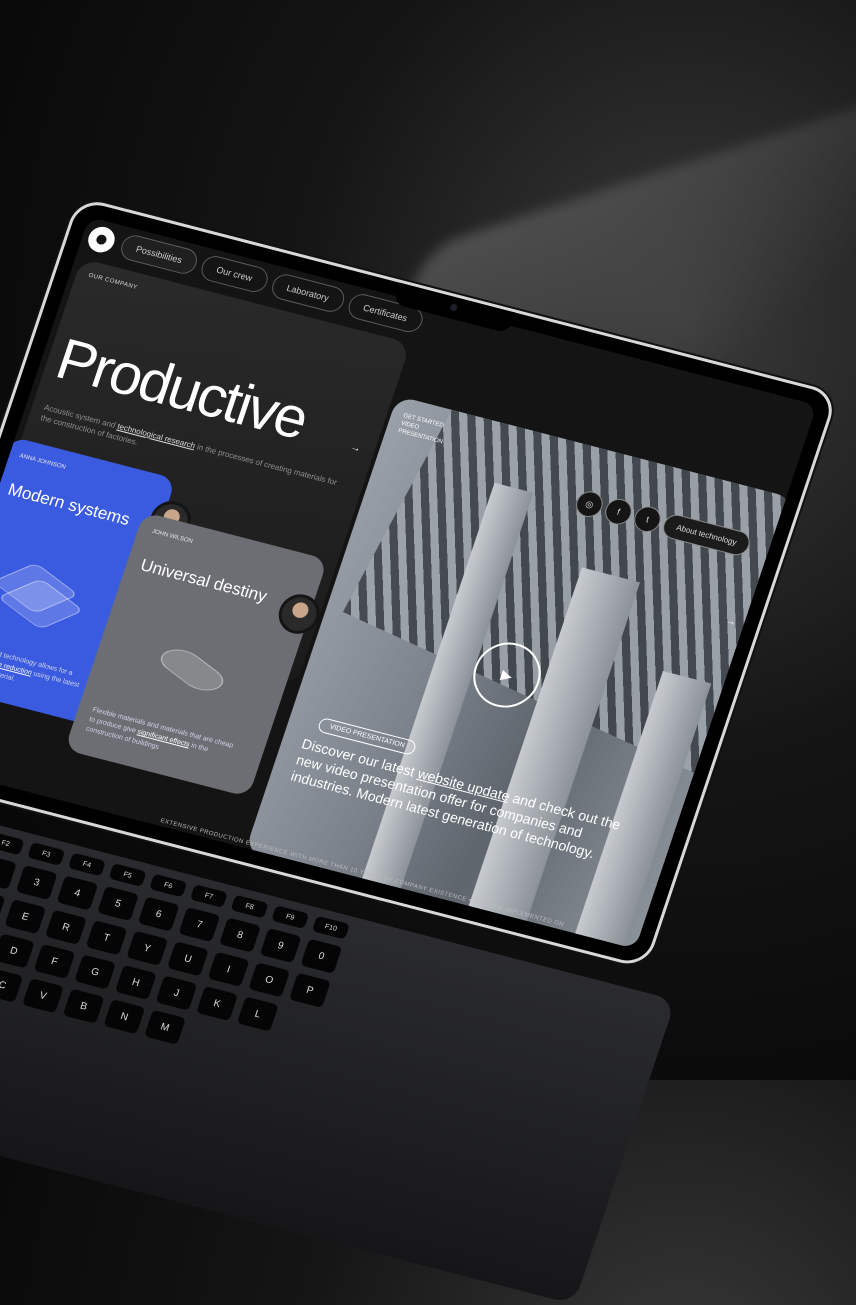  What do you see at coordinates (330, 927) in the screenshot?
I see `key-f10: F10` at bounding box center [330, 927].